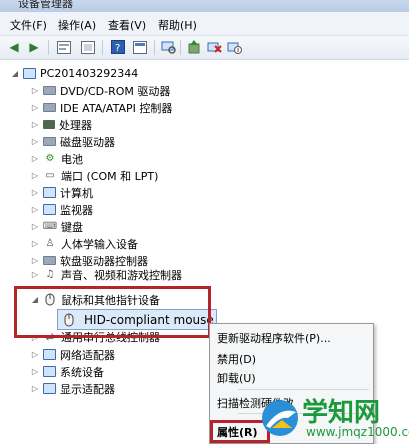 The height and width of the screenshot is (444, 409). What do you see at coordinates (88, 47) in the screenshot?
I see `show-hidden-icon` at bounding box center [88, 47].